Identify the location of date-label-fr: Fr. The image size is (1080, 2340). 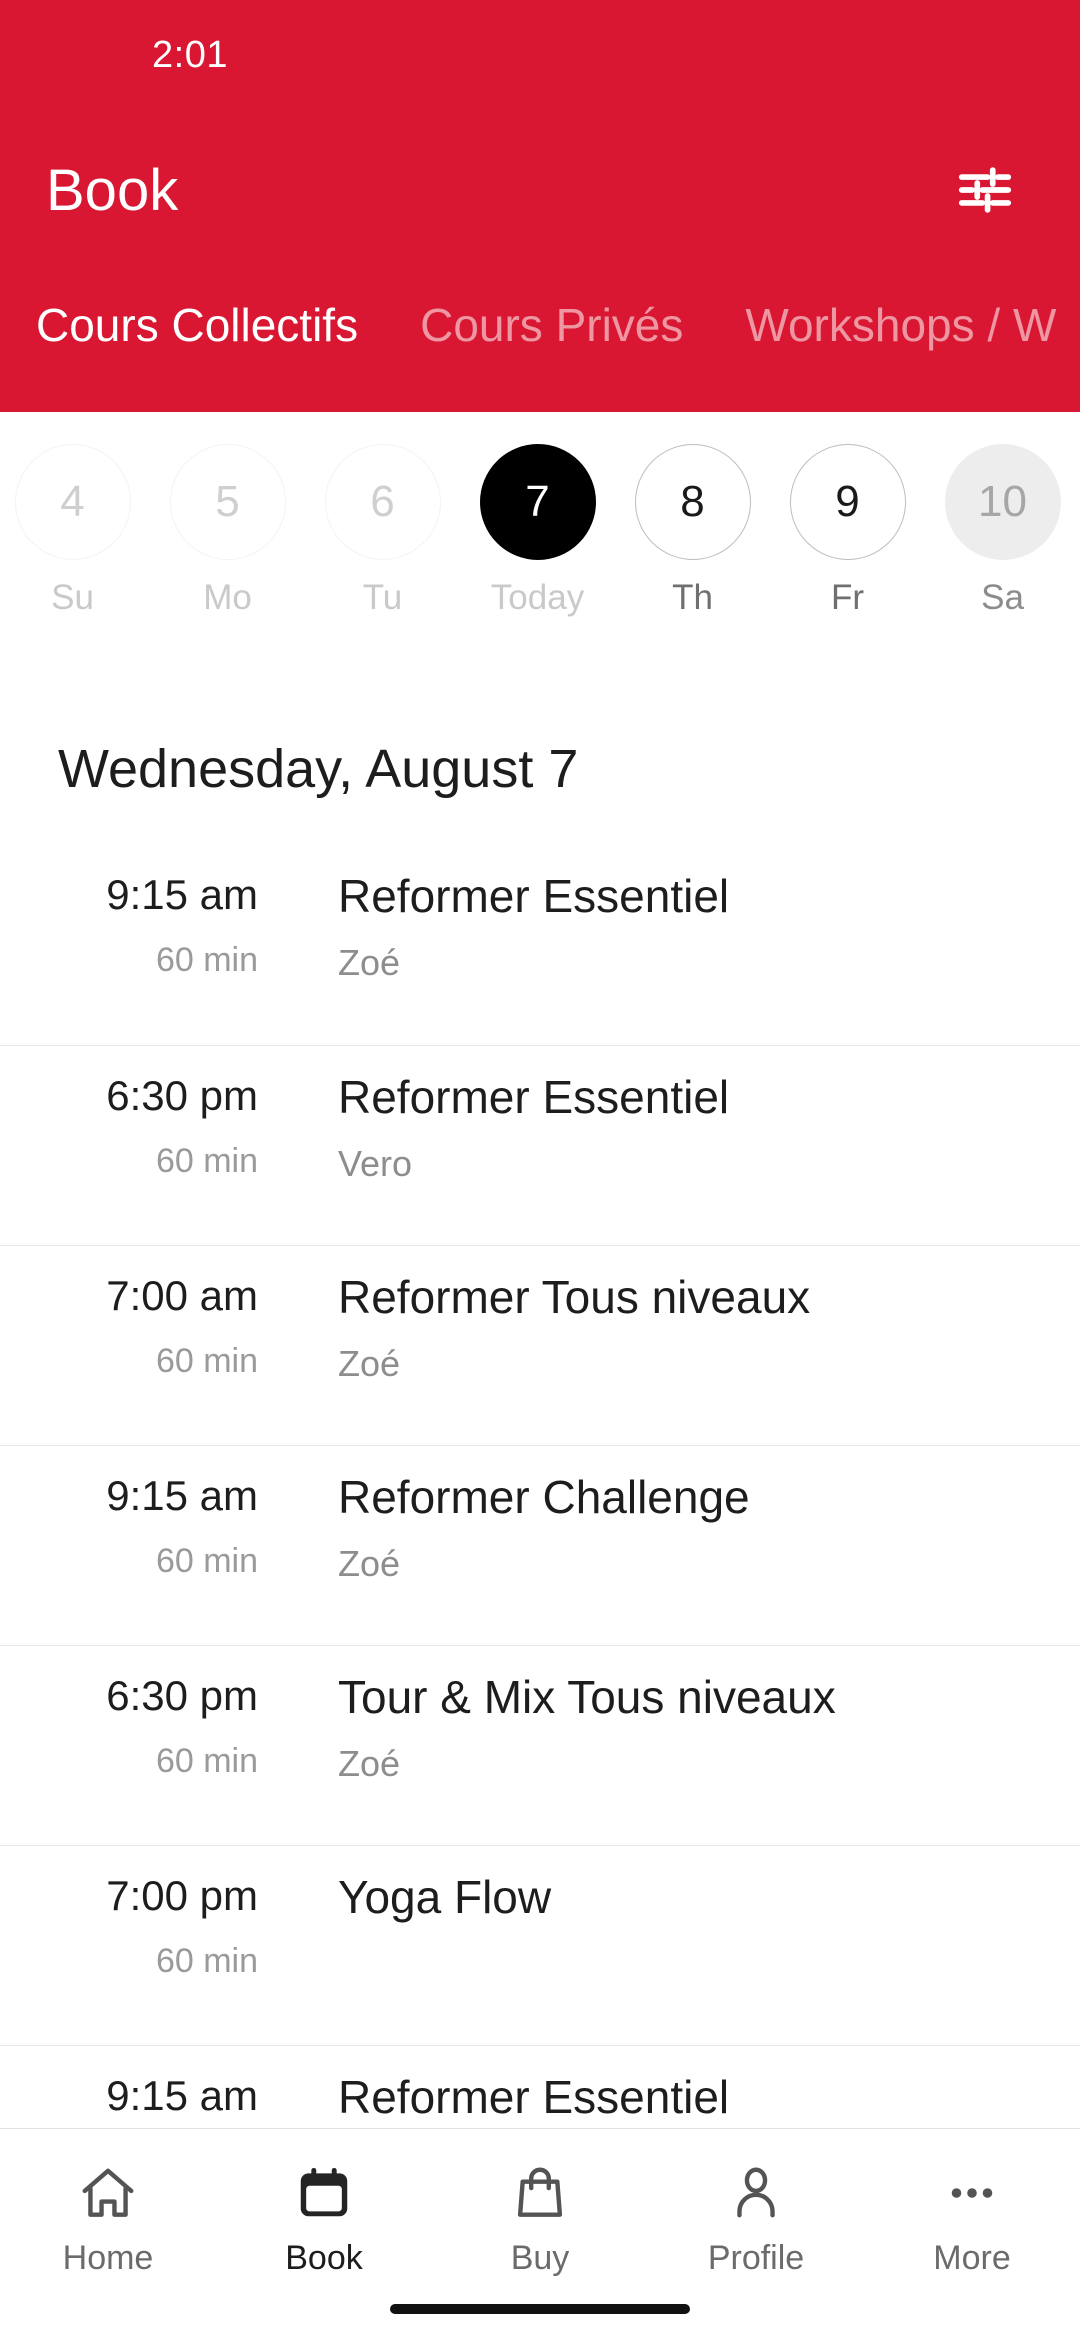
(847, 597).